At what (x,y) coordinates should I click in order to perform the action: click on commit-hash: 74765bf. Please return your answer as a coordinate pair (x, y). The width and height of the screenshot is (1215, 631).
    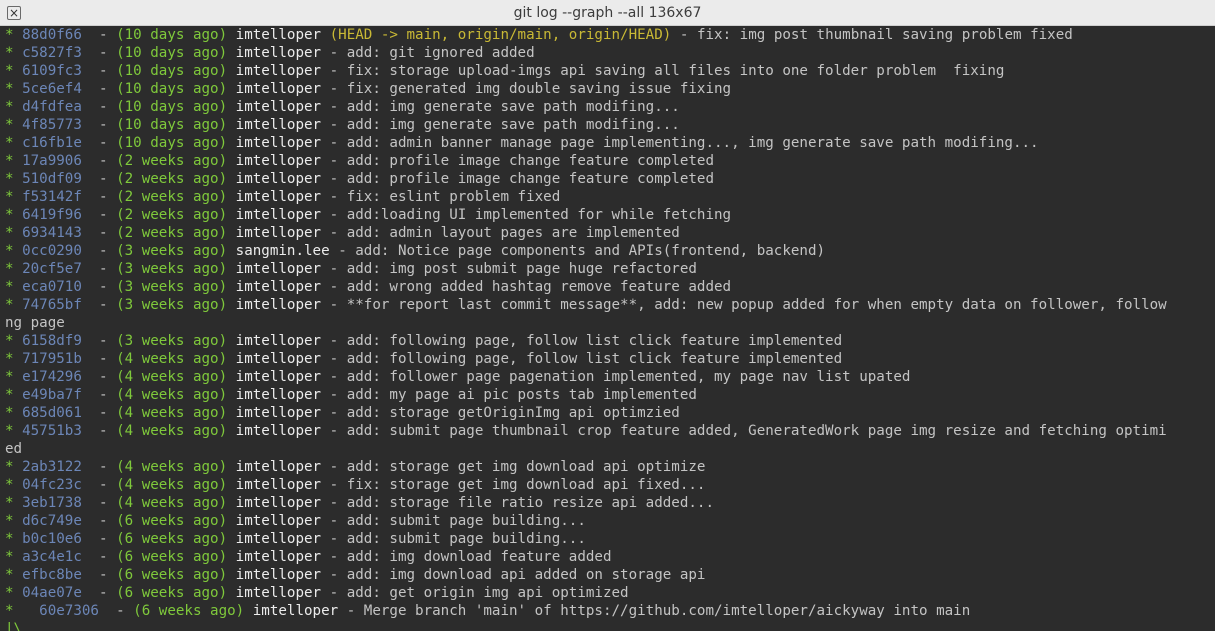
    Looking at the image, I should click on (52, 305).